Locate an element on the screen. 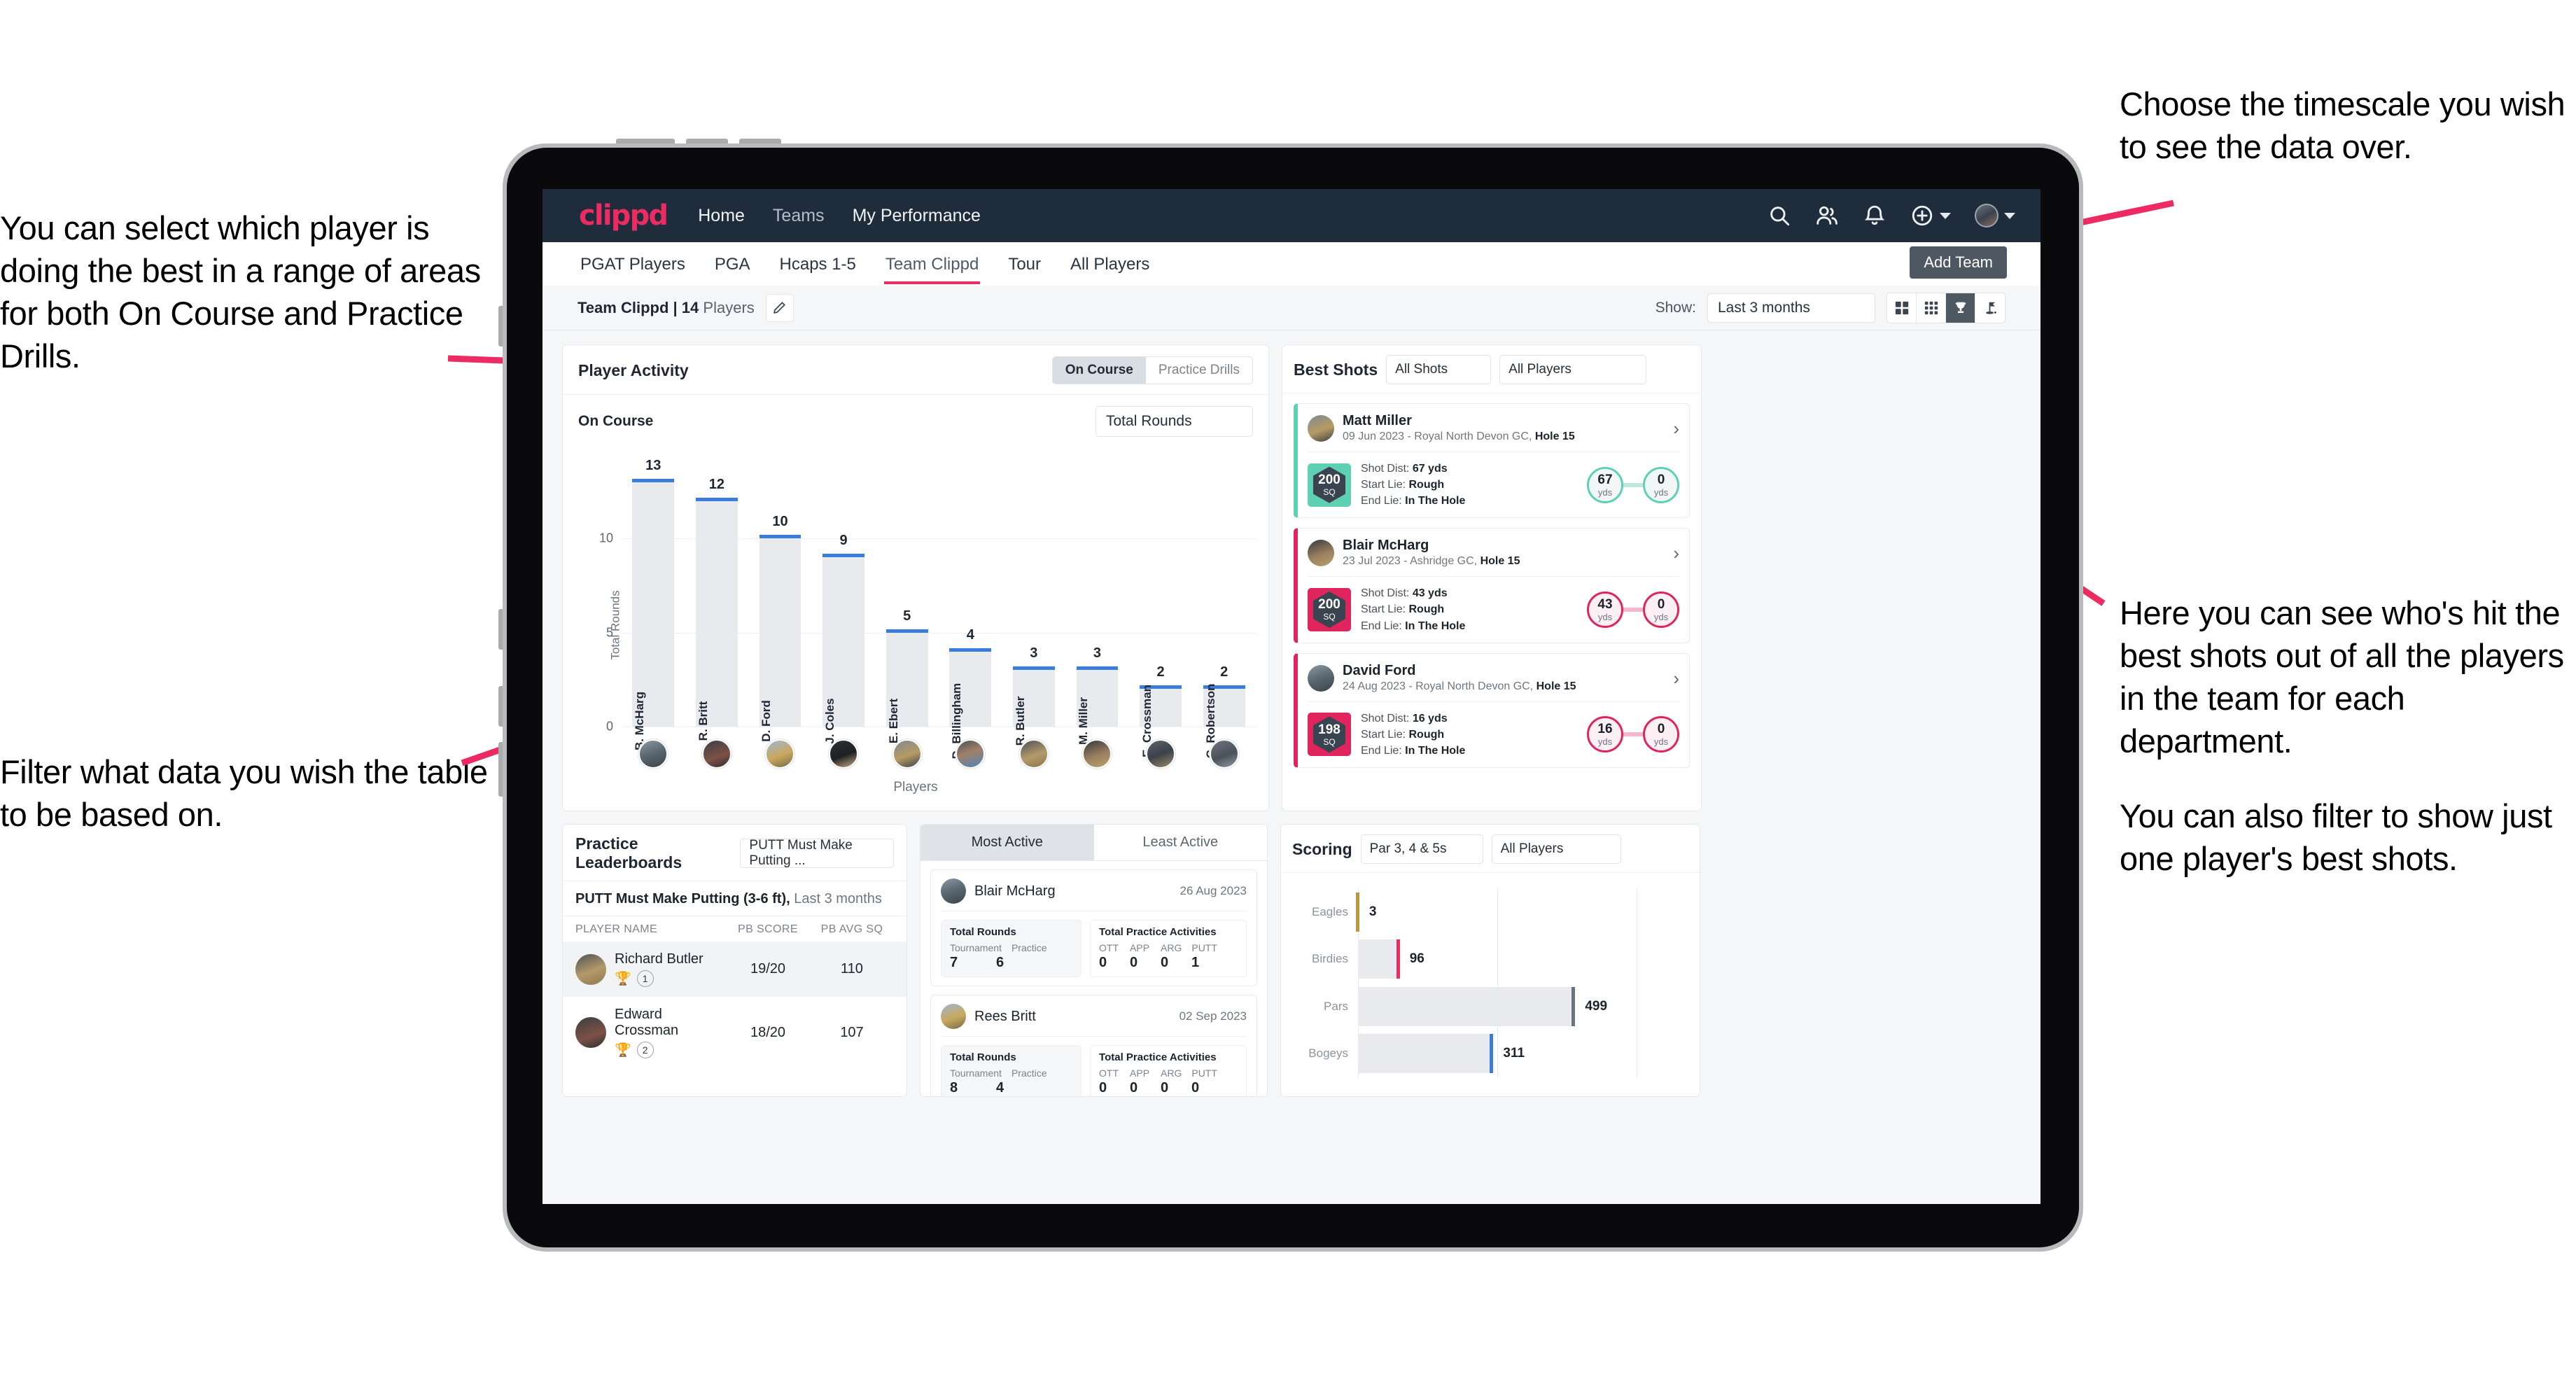  search-icon is located at coordinates (1779, 215).